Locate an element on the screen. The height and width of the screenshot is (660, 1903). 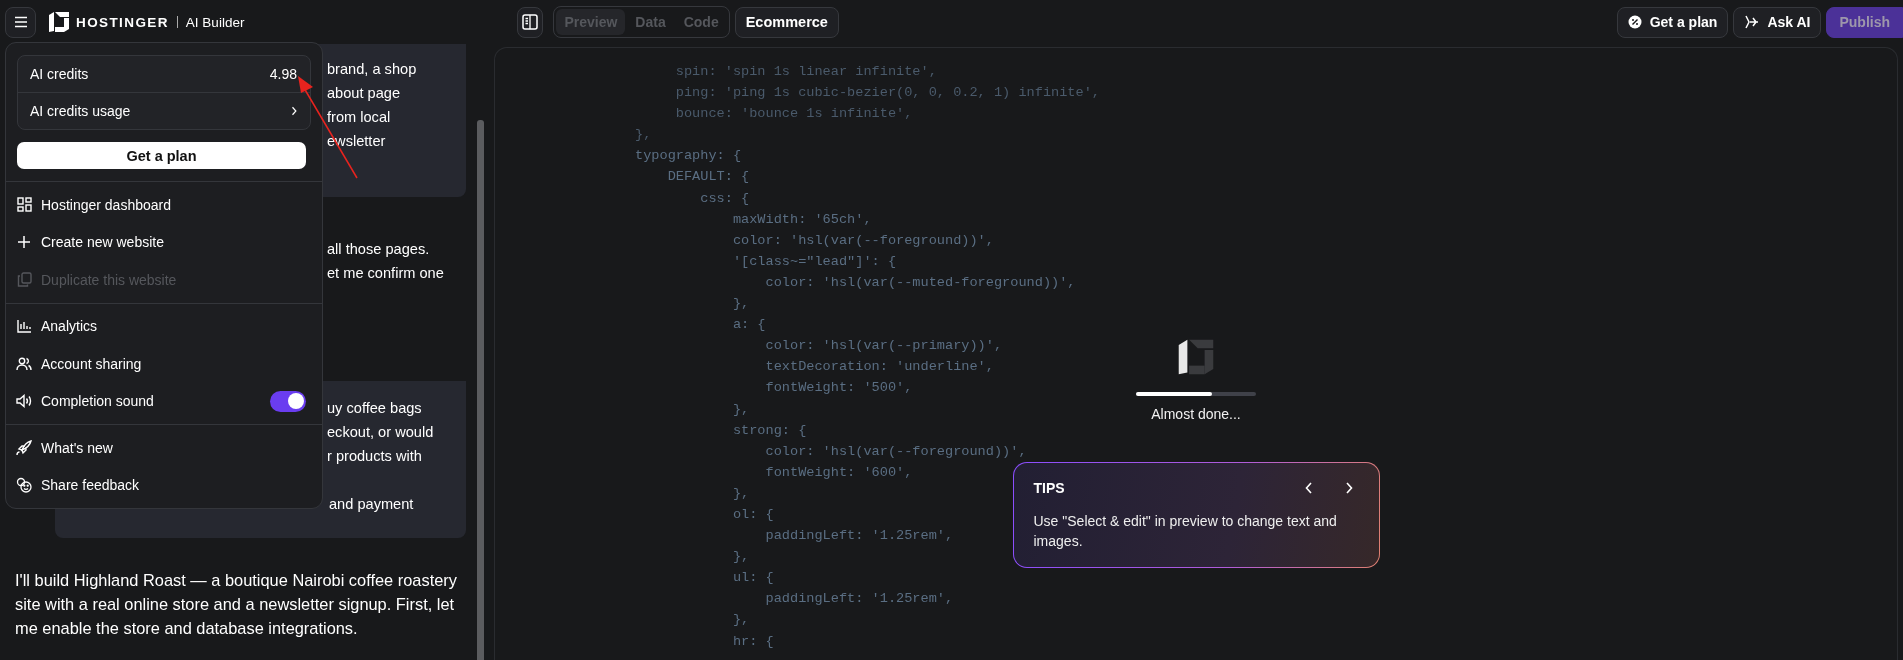
rocket-icon is located at coordinates (24, 447).